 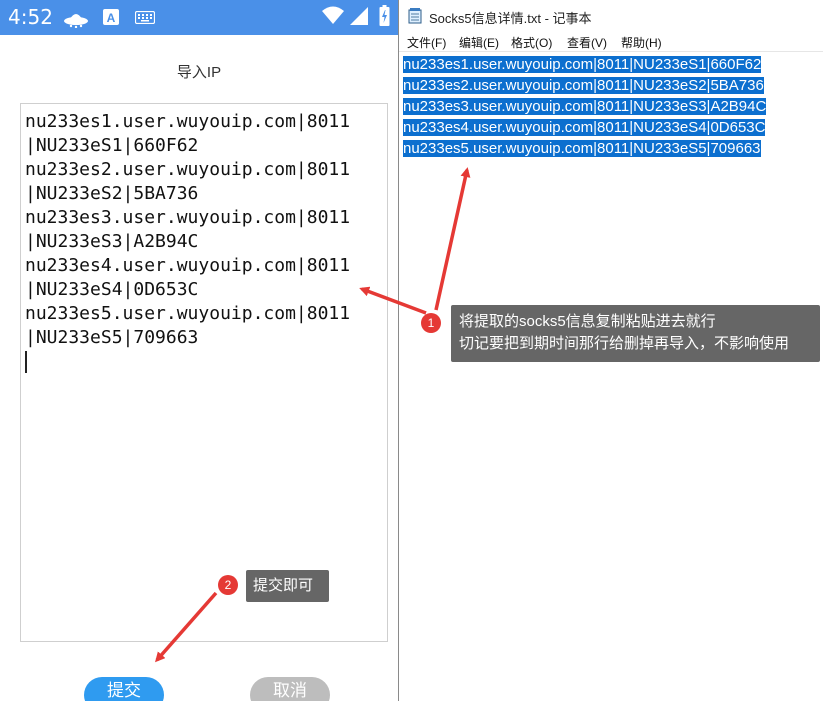 What do you see at coordinates (30, 17) in the screenshot?
I see `status-time: 4:52` at bounding box center [30, 17].